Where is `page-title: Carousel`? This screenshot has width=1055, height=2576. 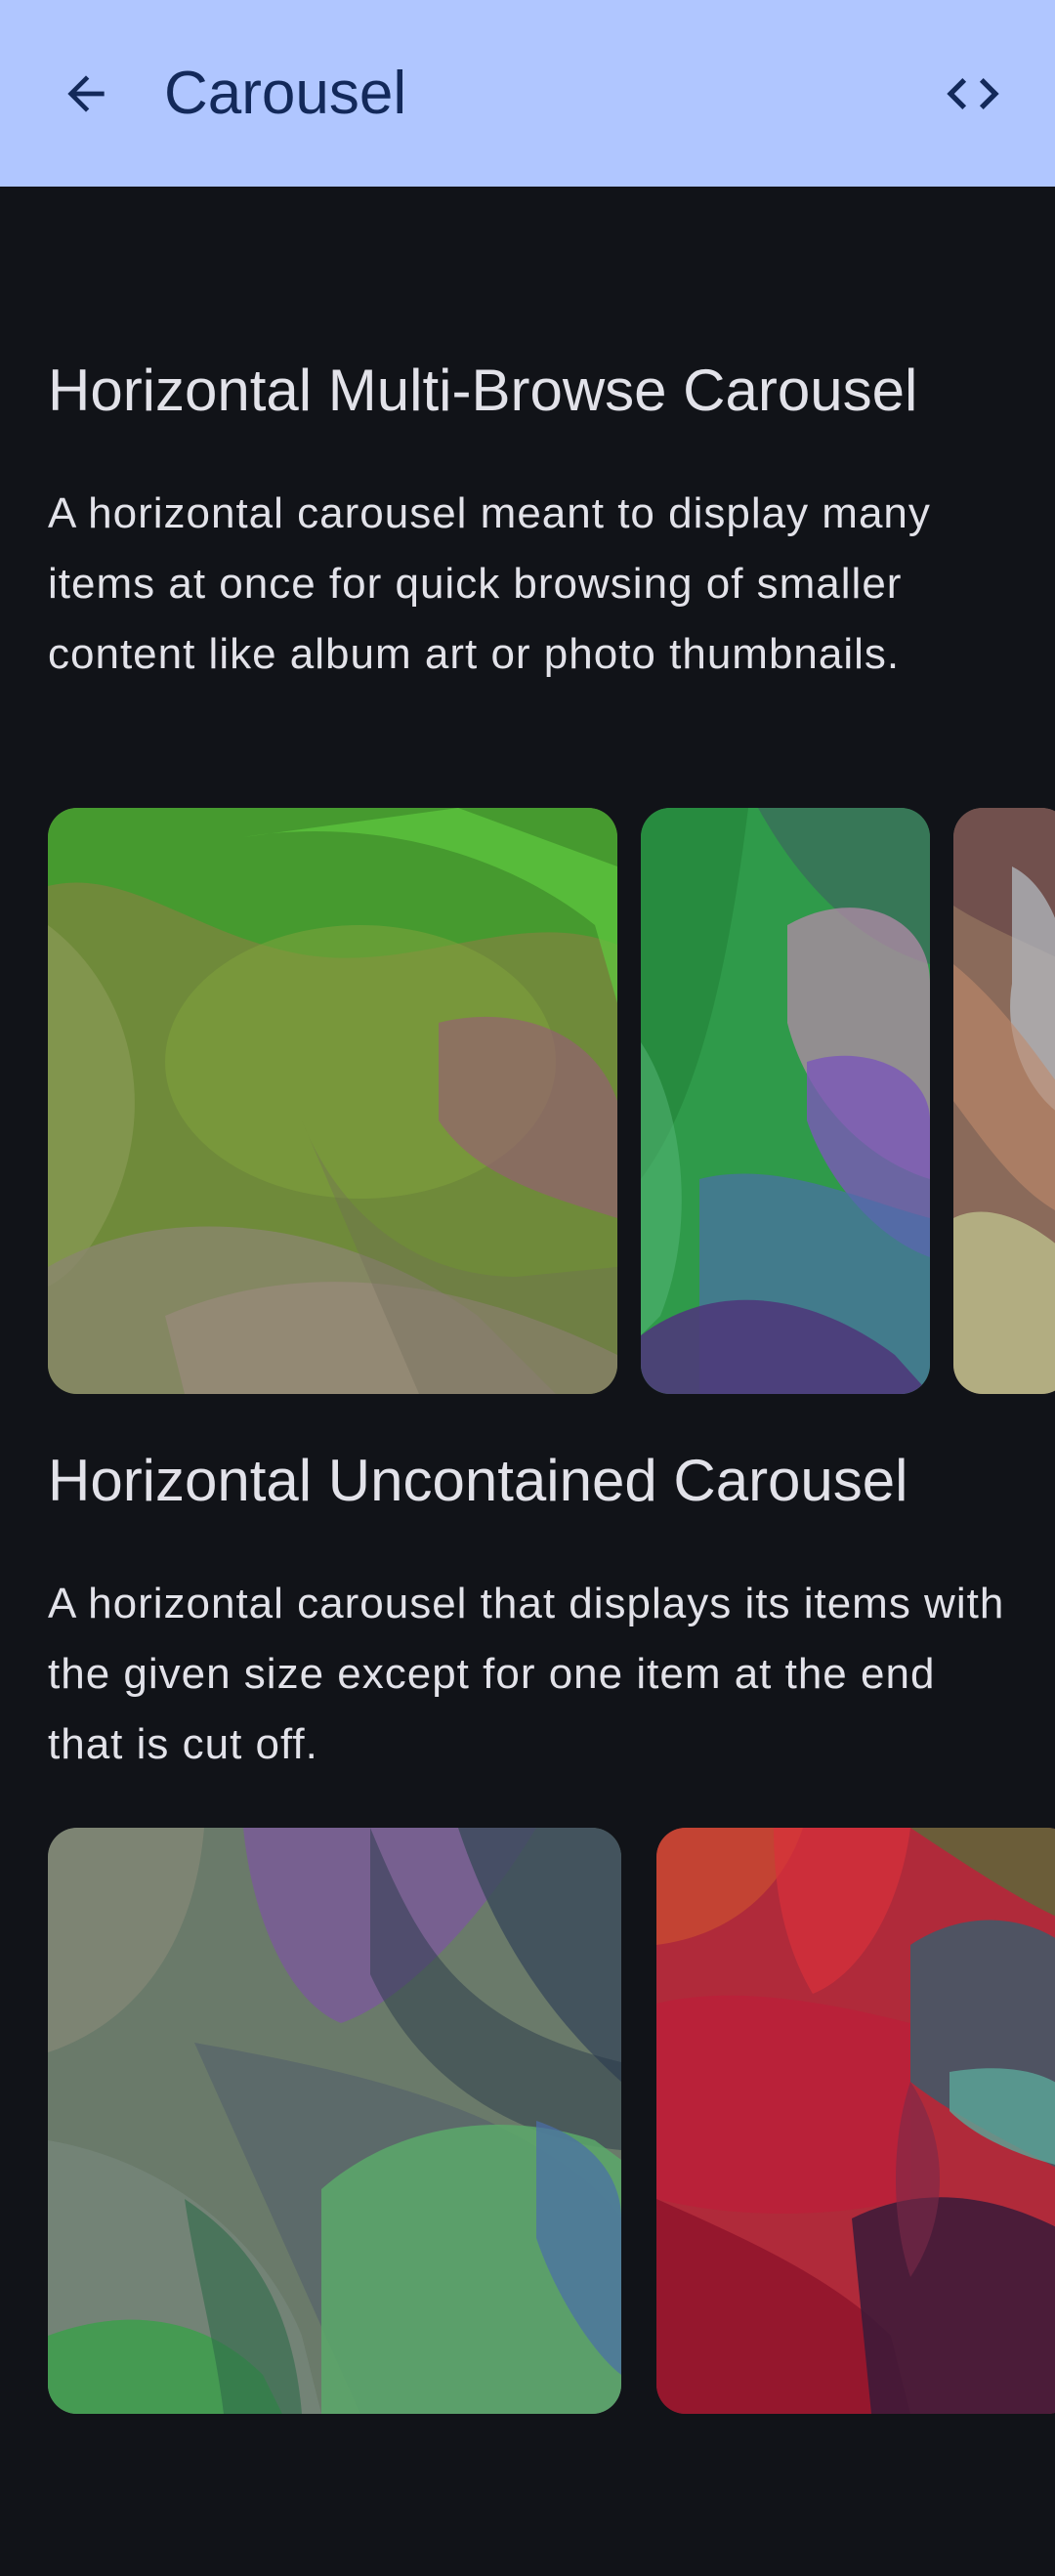 page-title: Carousel is located at coordinates (285, 93).